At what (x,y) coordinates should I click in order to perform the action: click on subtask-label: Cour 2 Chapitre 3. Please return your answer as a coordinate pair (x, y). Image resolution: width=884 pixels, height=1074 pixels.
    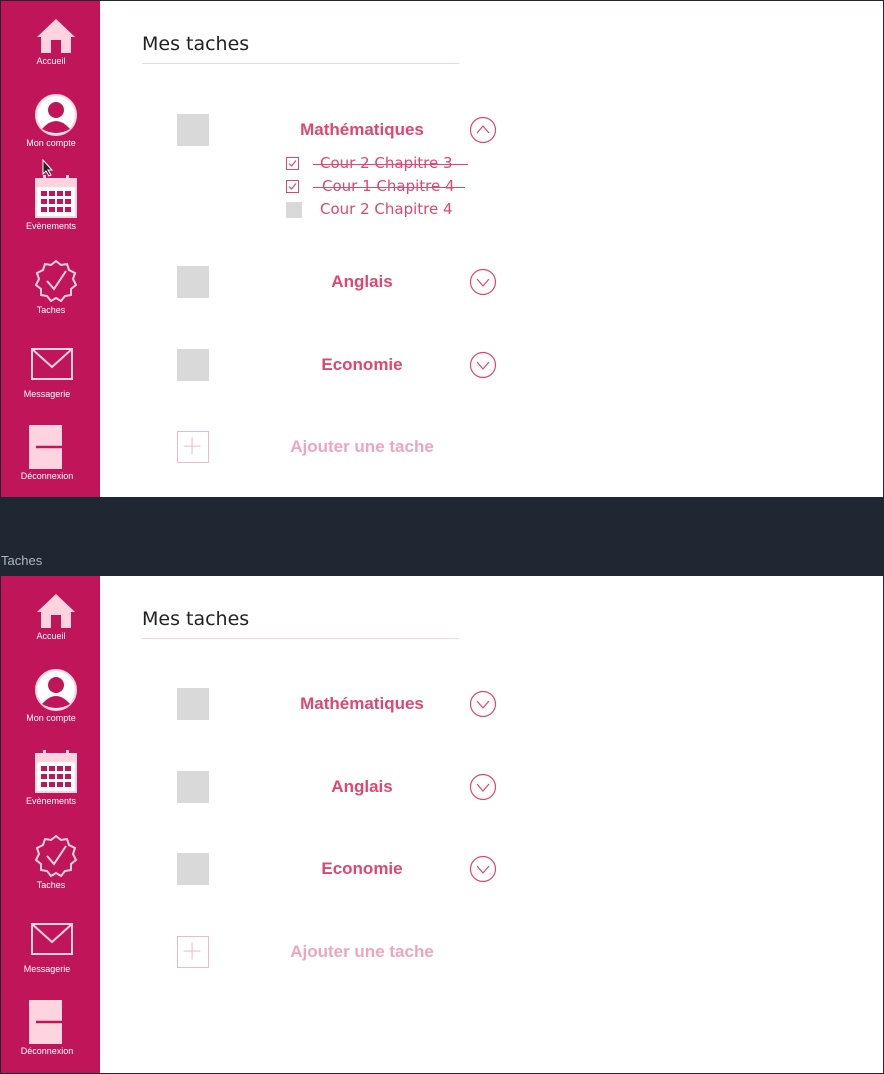
    Looking at the image, I should click on (386, 163).